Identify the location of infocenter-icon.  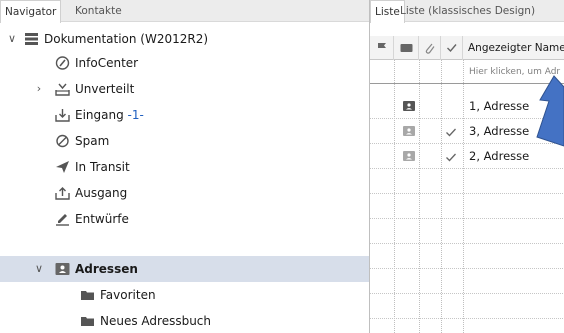
(62, 63).